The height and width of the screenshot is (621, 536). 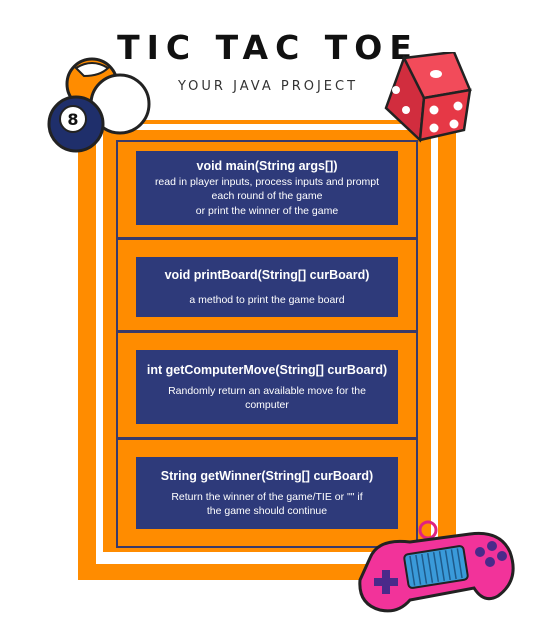 I want to click on method-signature: void main(String args[]), so click(x=267, y=165).